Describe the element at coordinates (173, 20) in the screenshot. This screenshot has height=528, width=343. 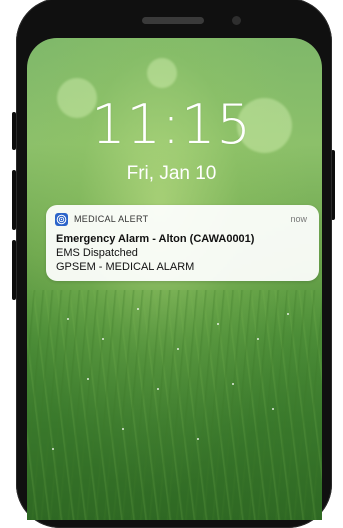
I see `earpiece-speaker` at that location.